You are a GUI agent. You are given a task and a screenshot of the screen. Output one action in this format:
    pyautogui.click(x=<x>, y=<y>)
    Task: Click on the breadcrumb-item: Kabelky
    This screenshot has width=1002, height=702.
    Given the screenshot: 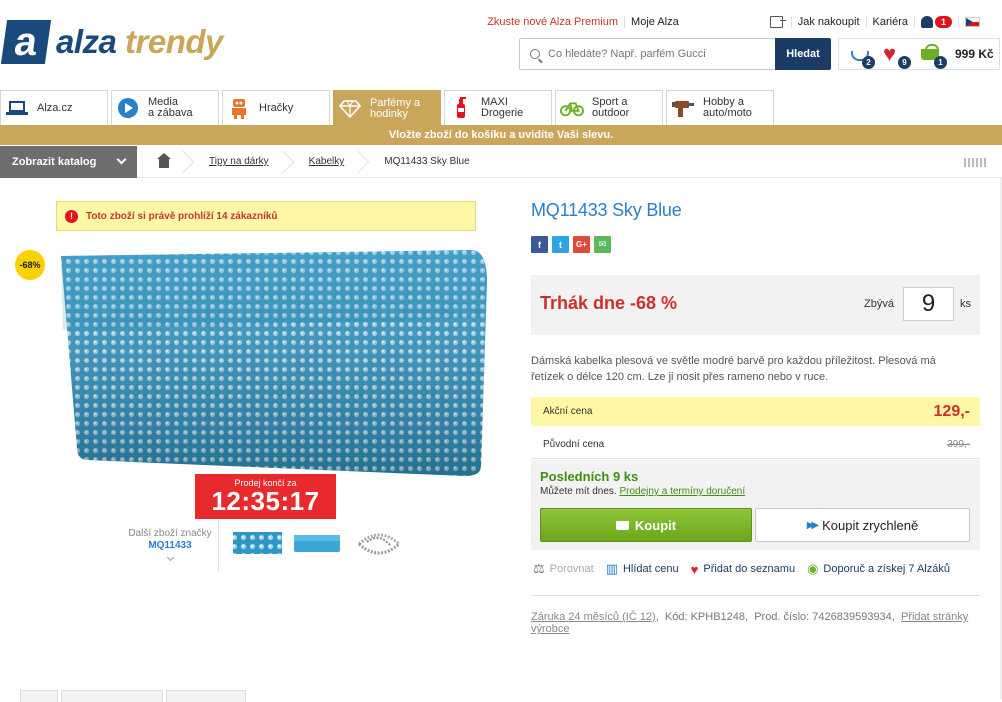 What is the action you would take?
    pyautogui.click(x=325, y=162)
    